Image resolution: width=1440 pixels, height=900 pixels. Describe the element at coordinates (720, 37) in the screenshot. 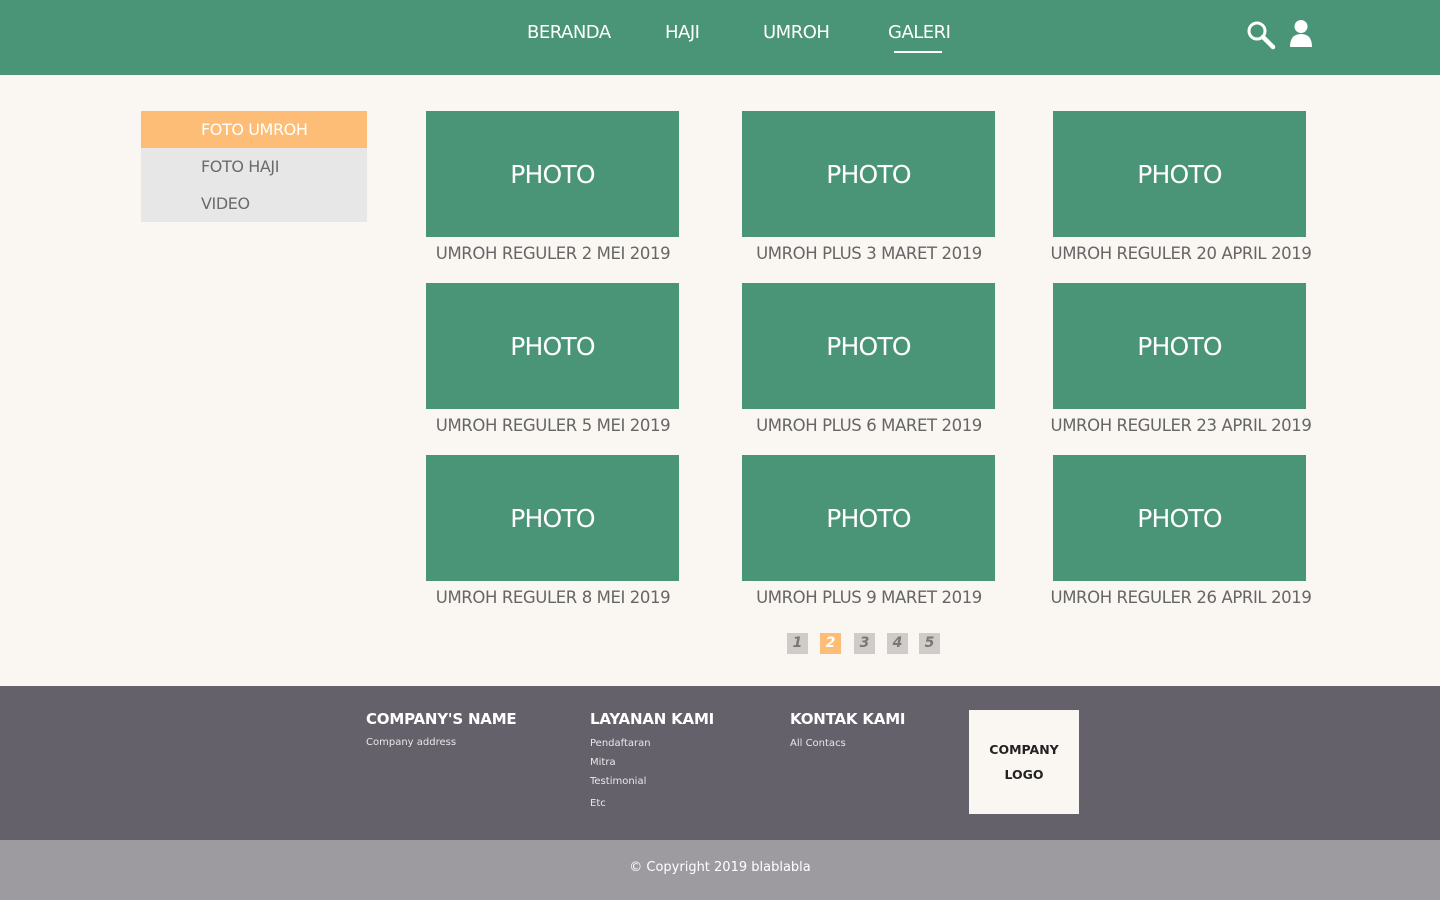

I see `top-navbar: BERANDA HAJI UMROH GALERI` at that location.